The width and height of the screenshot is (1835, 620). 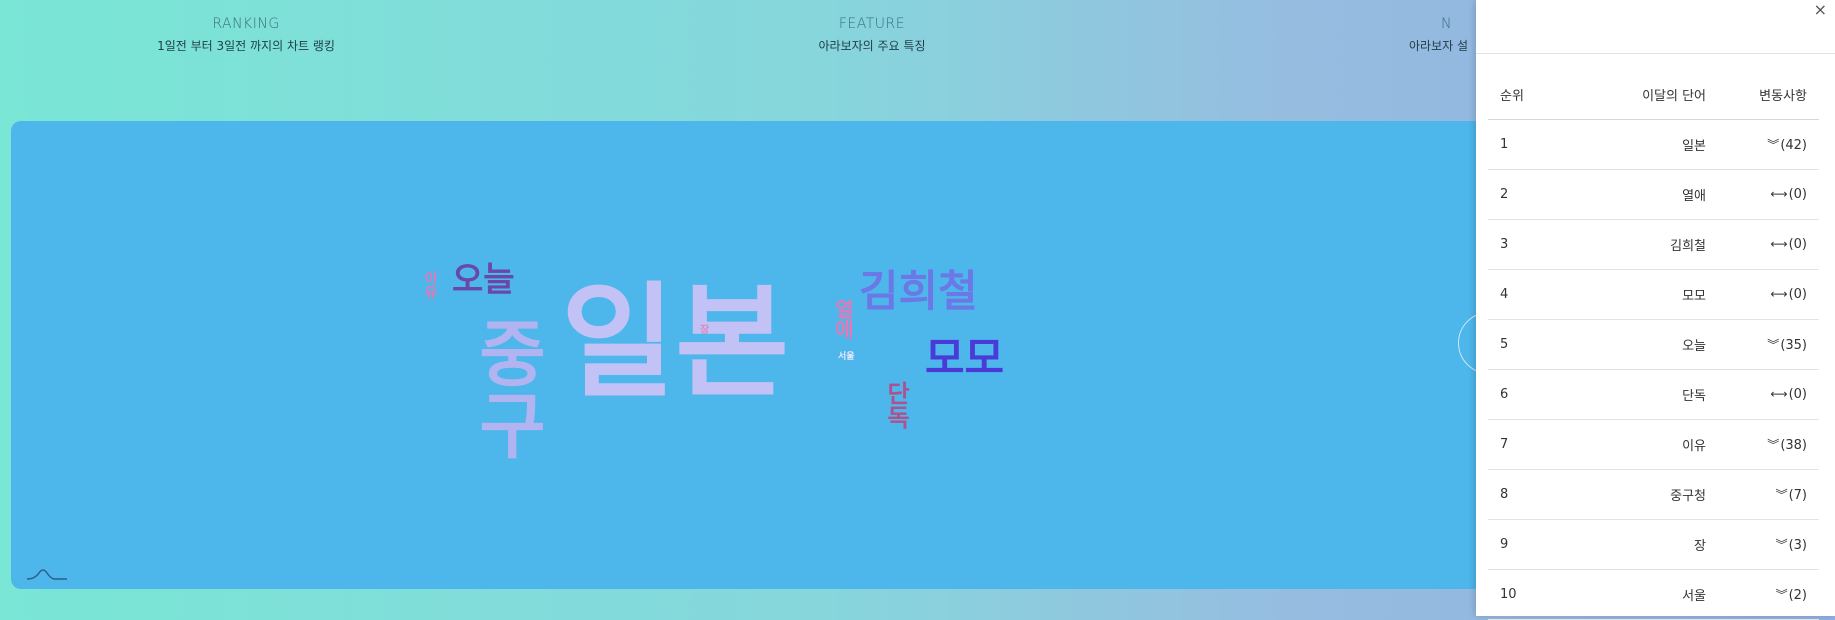 I want to click on cloud-word-ilbon: 일본, so click(x=675, y=343).